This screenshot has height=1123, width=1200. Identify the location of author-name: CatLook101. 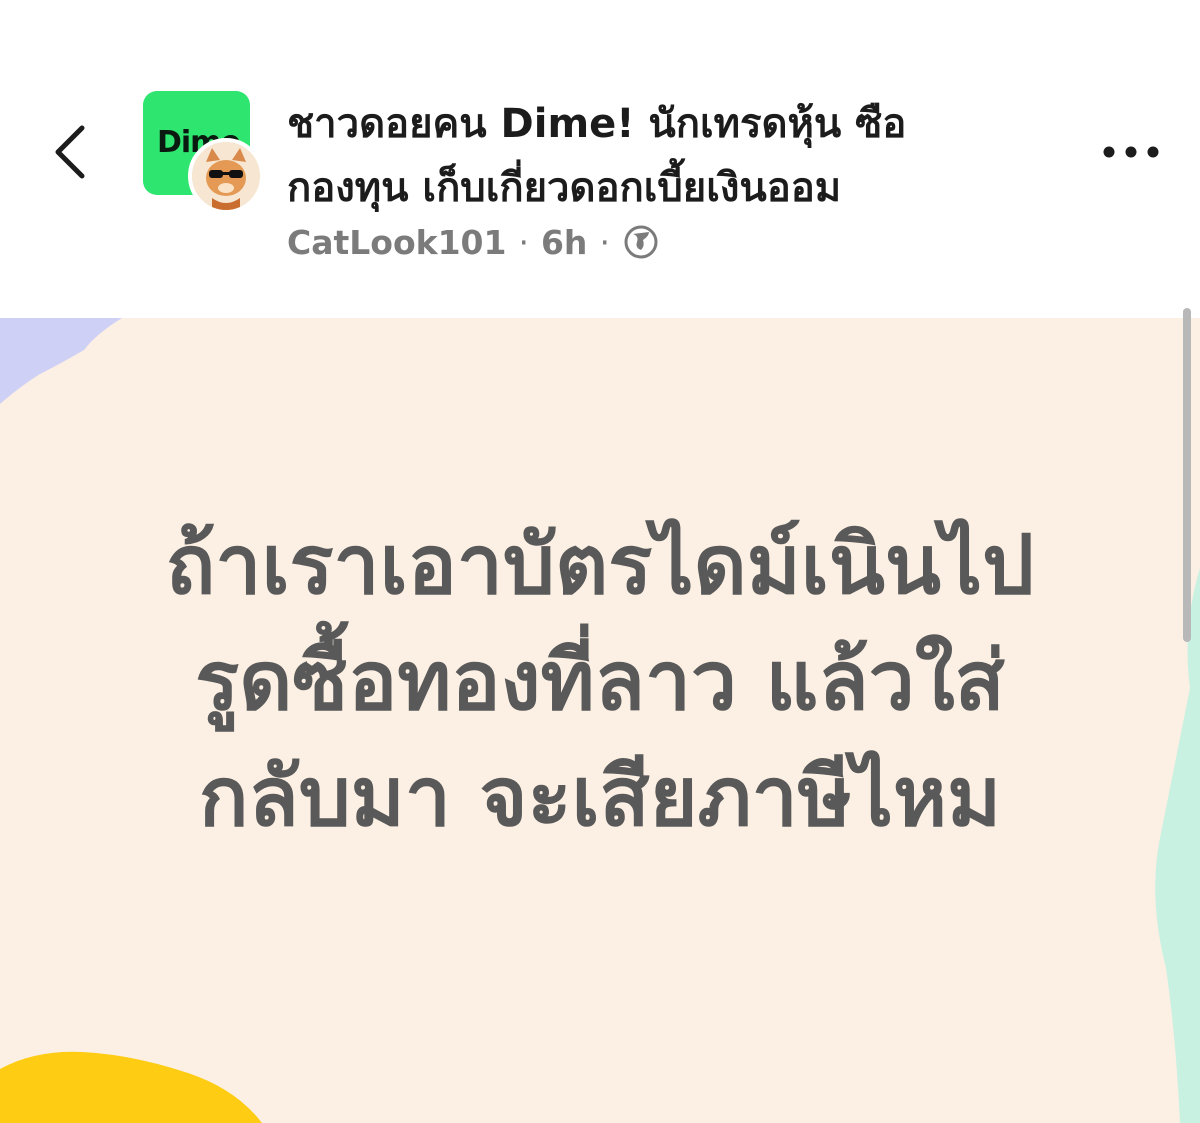
(396, 242).